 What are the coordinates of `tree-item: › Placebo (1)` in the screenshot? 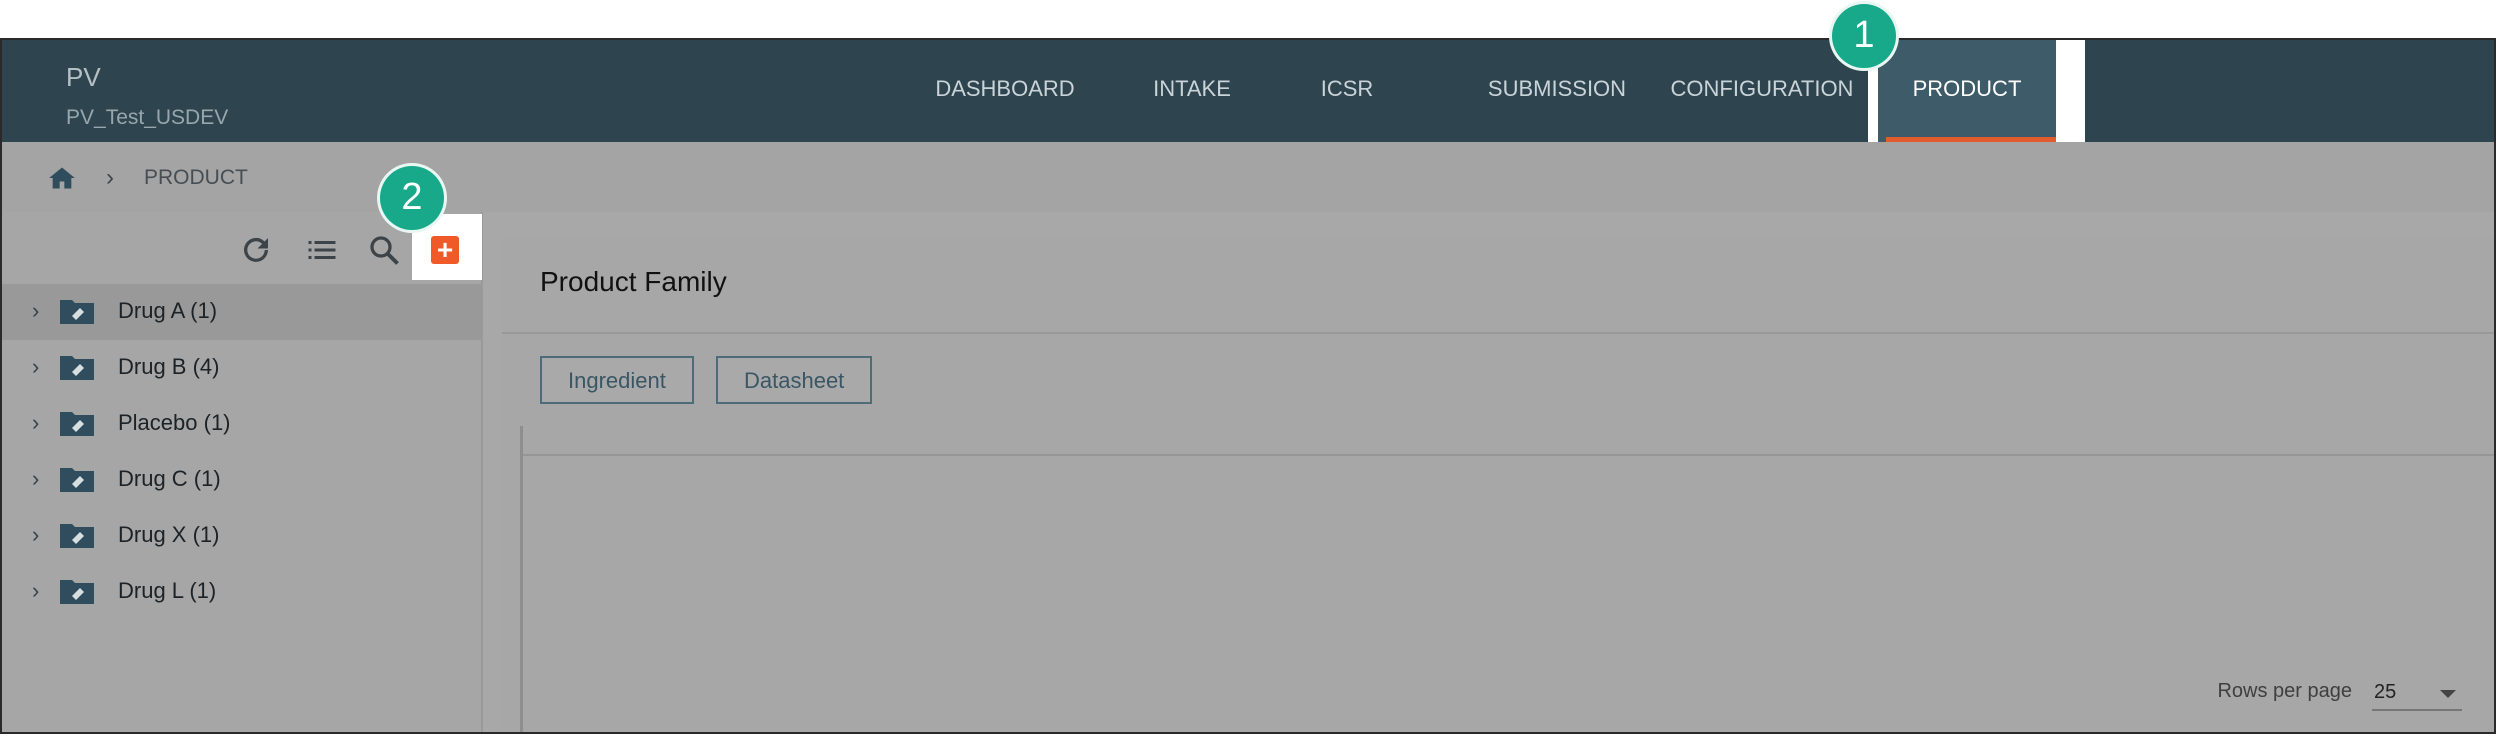 It's located at (241, 424).